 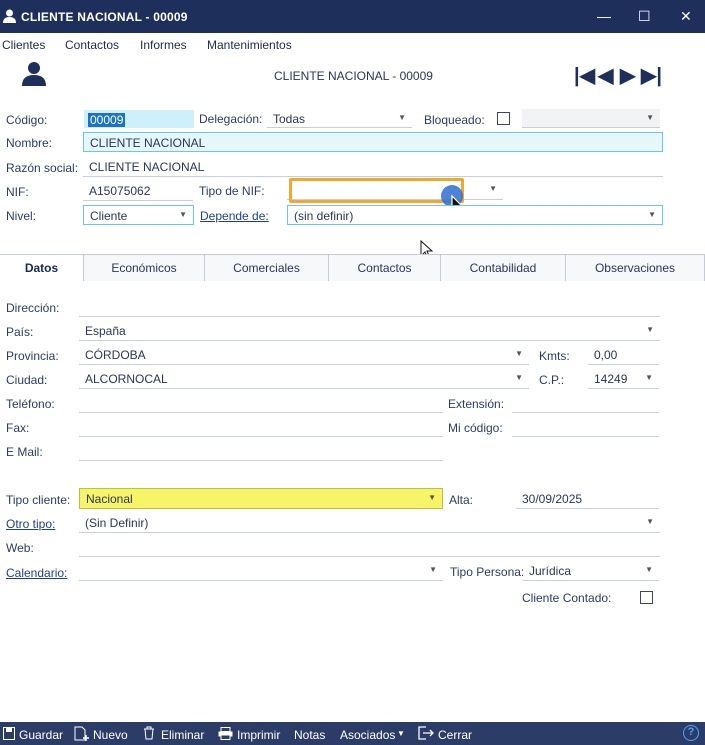 I want to click on notas-button: Notas, so click(x=309, y=735).